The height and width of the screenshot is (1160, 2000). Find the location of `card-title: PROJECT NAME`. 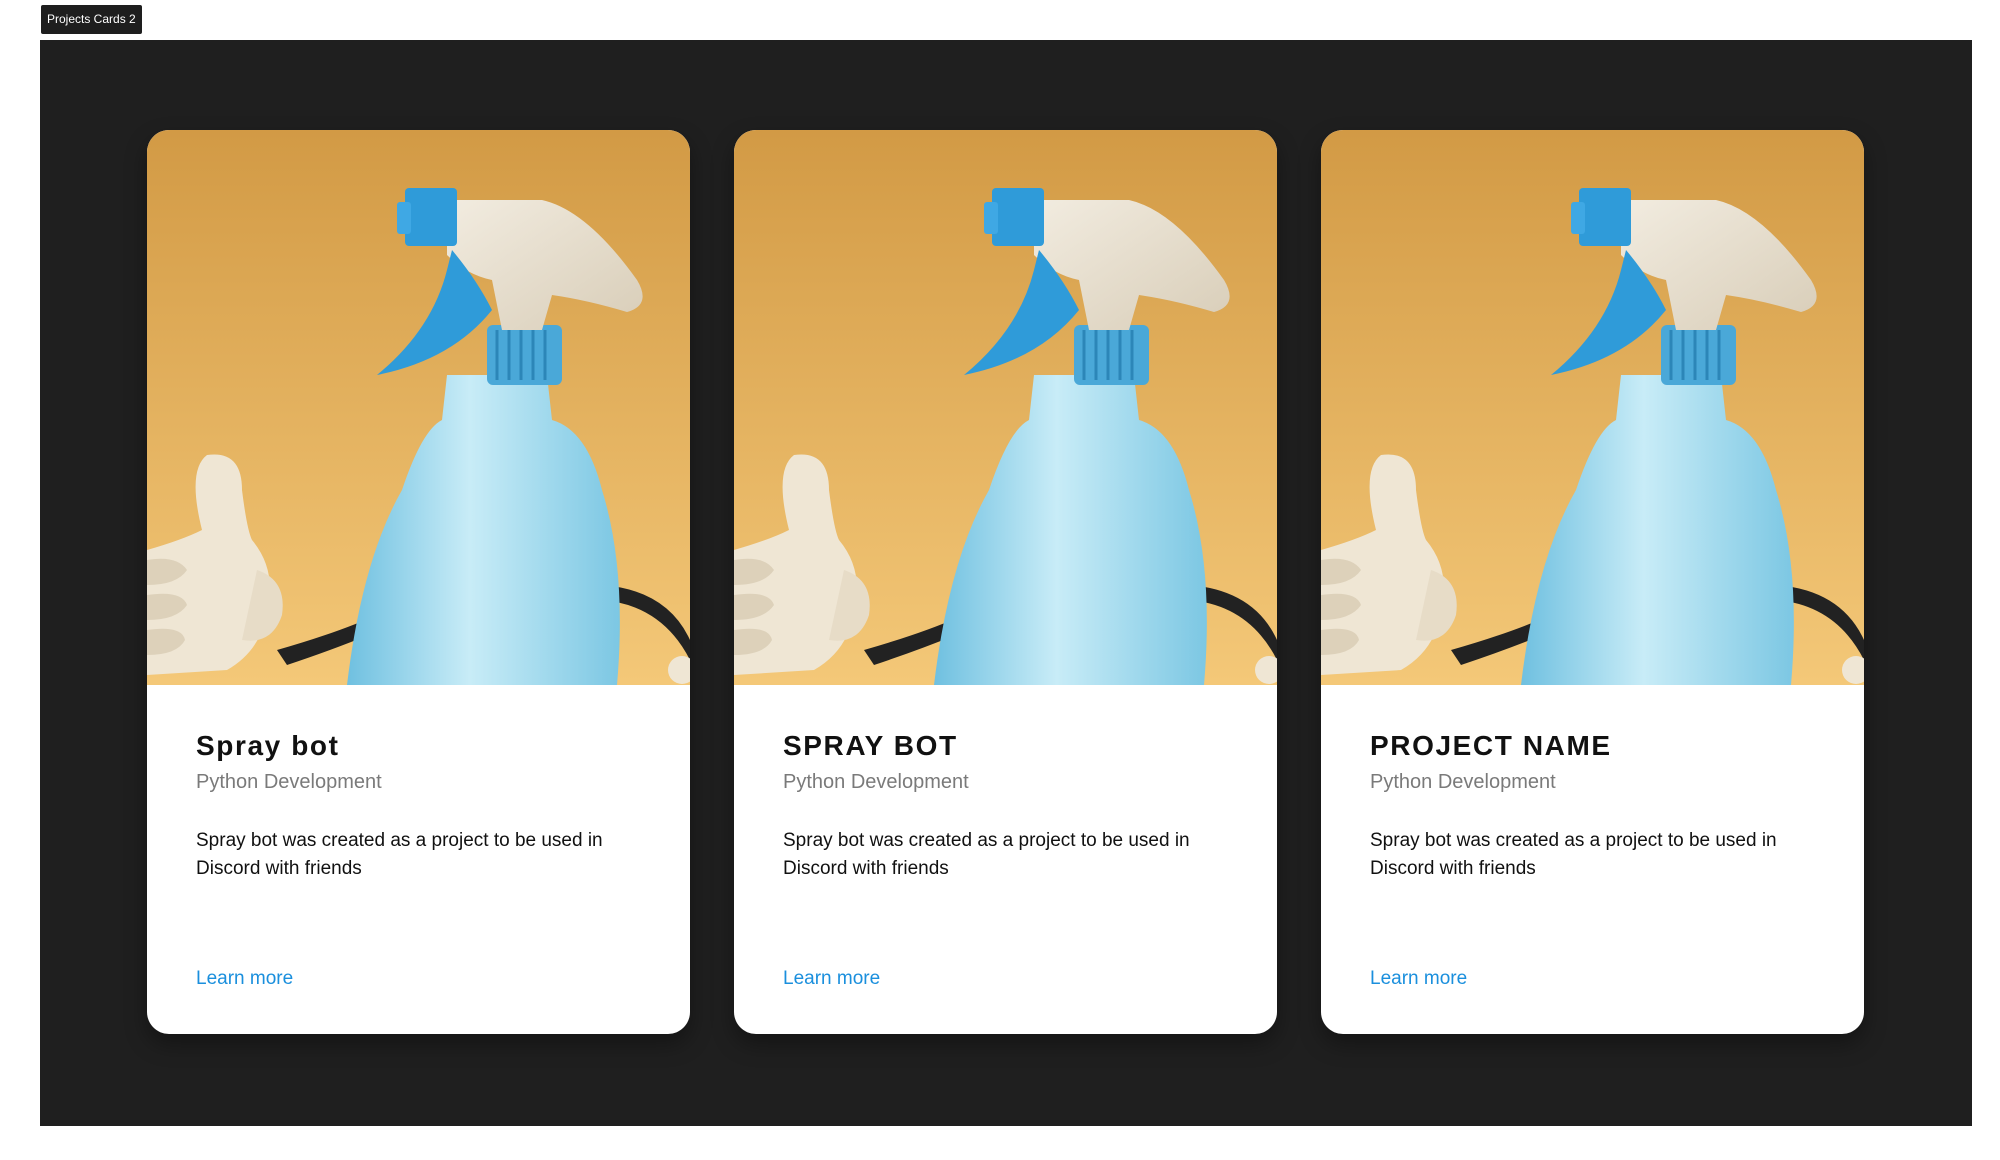

card-title: PROJECT NAME is located at coordinates (1491, 745).